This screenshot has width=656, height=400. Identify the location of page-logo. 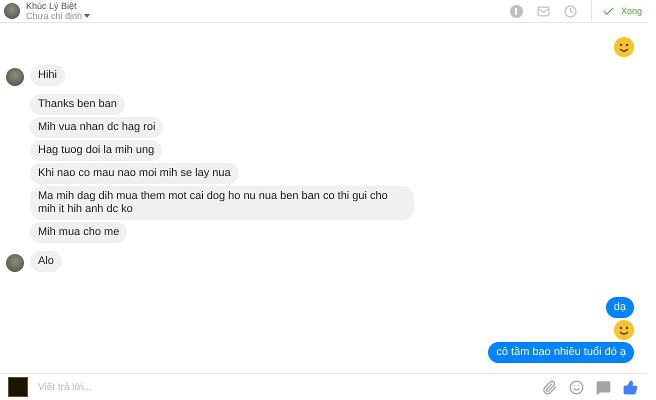
(18, 387).